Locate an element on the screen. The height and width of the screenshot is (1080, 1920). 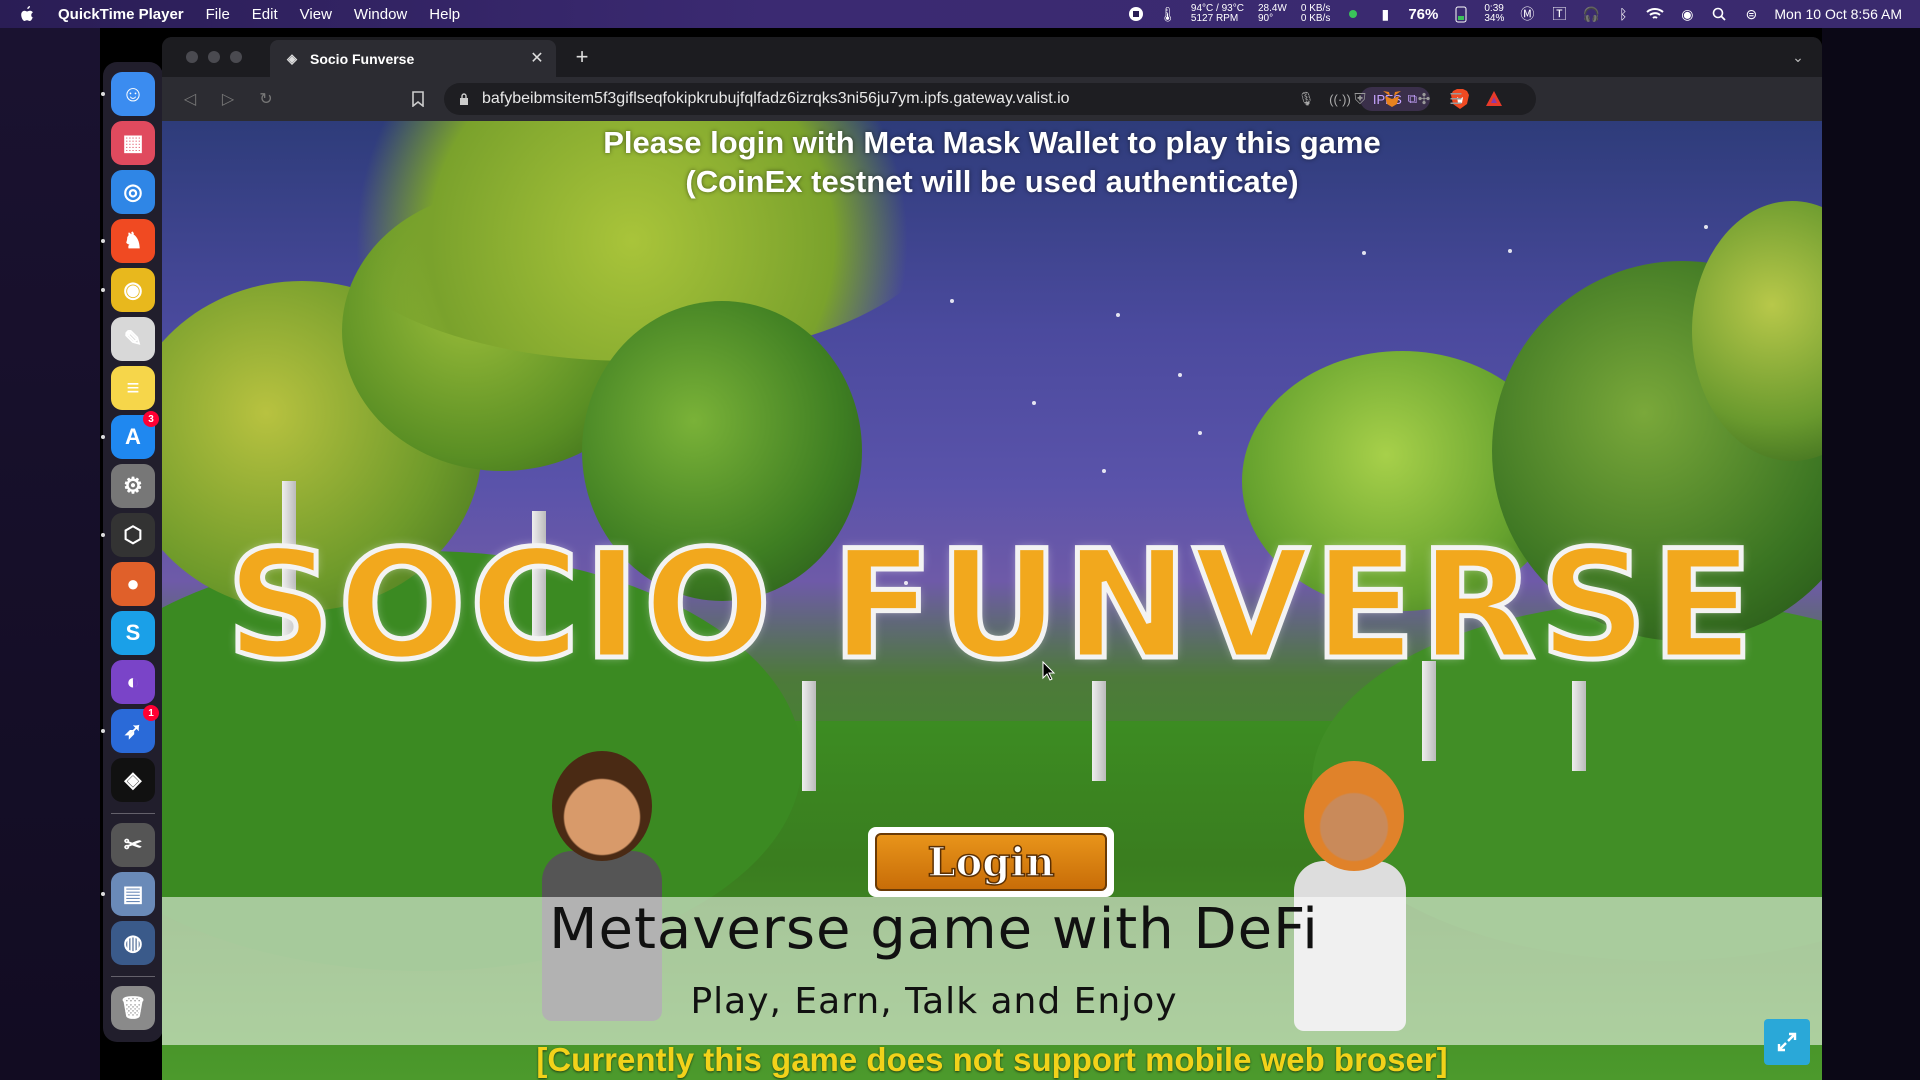
network-readout: 0 KB/s 0 KB/s is located at coordinates (1315, 14).